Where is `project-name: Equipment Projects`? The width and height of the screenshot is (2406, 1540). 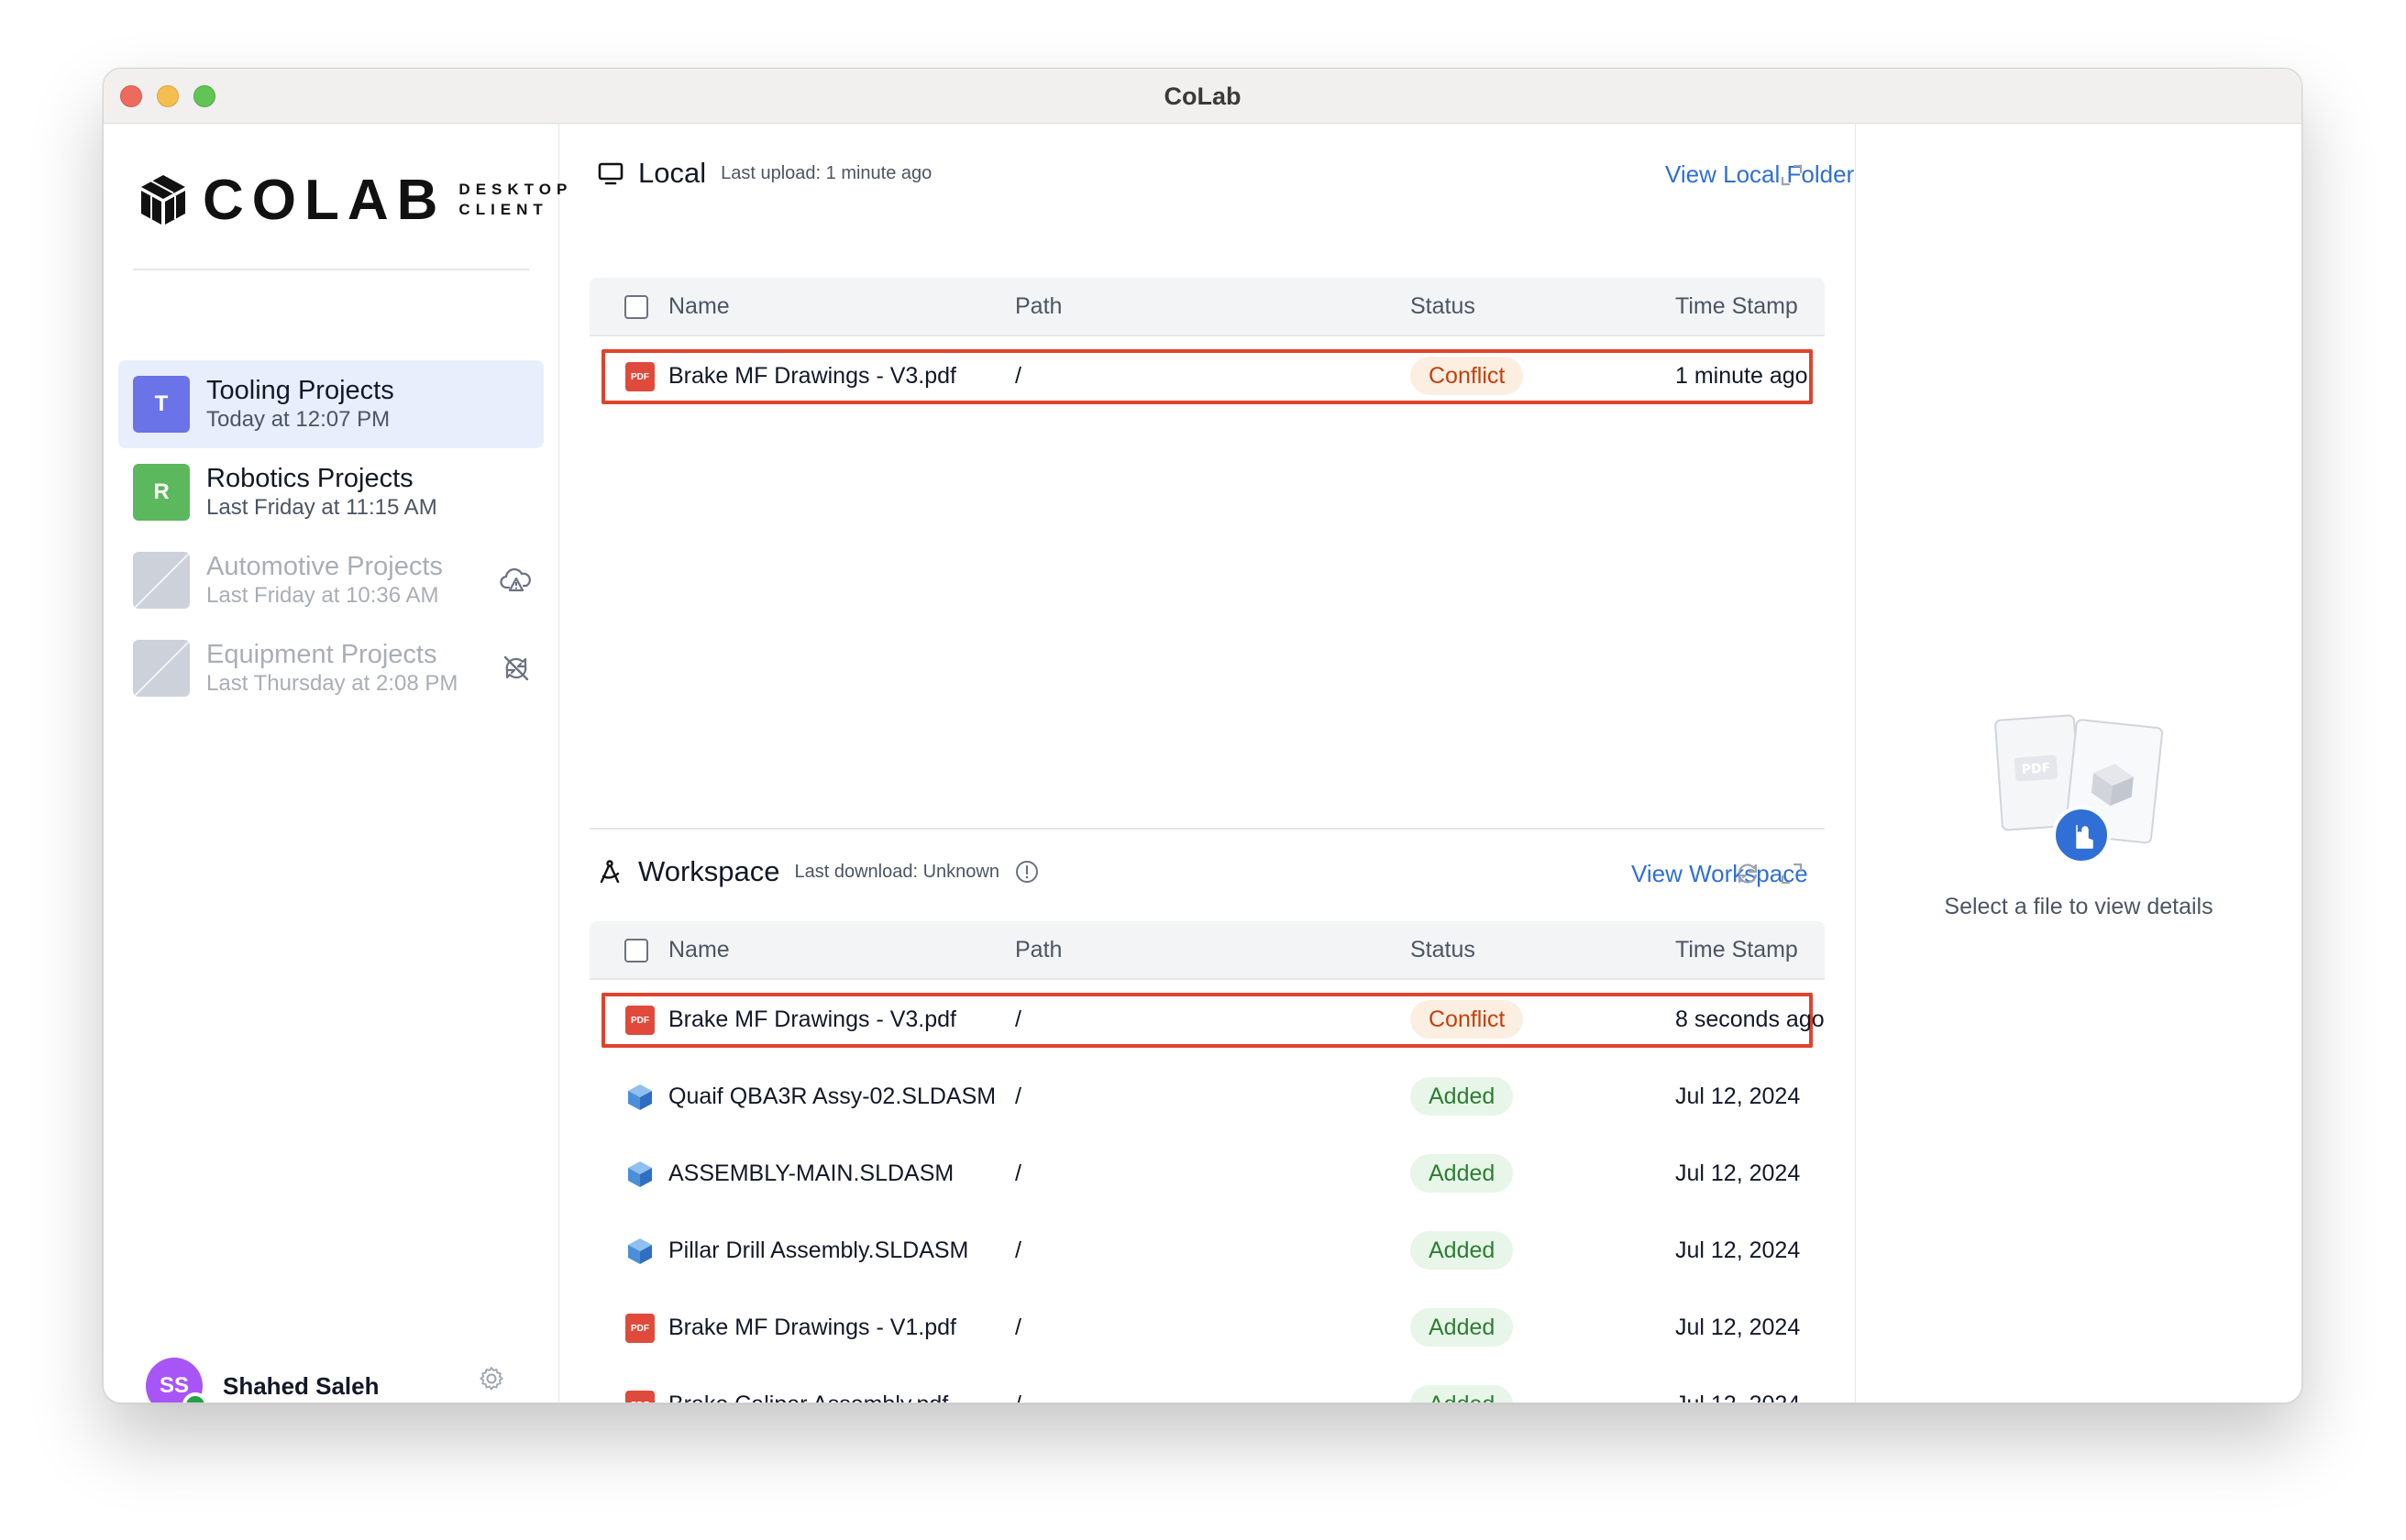
project-name: Equipment Projects is located at coordinates (321, 654).